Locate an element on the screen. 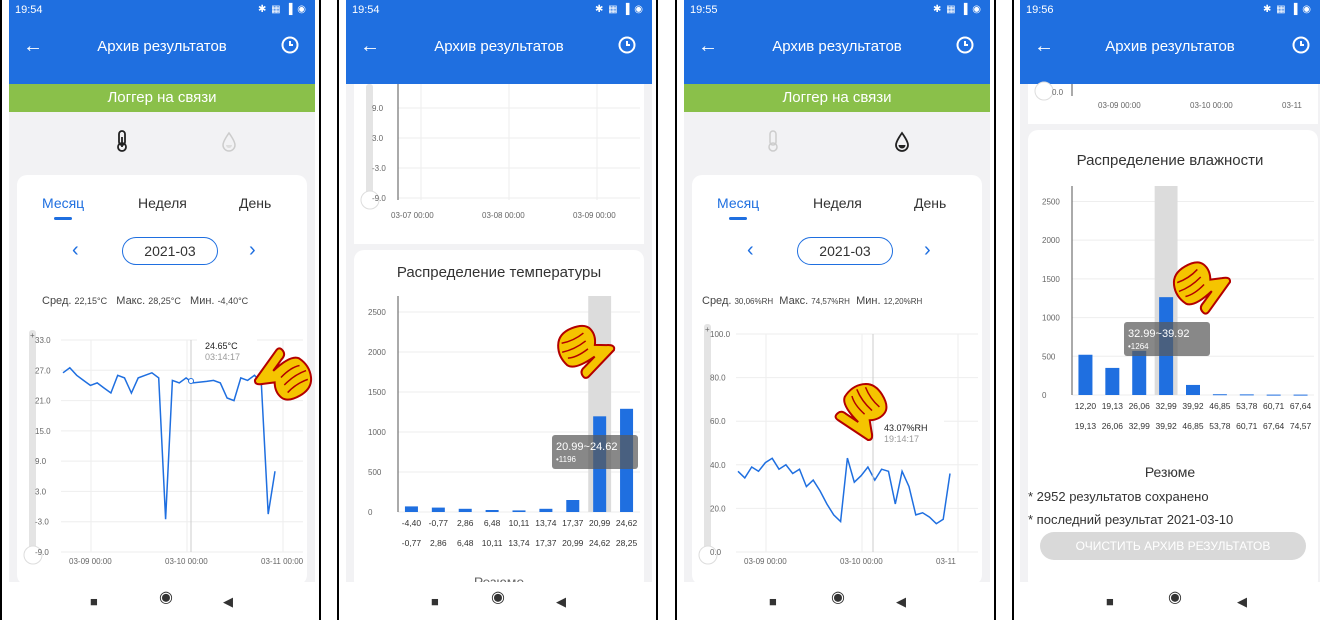  y-tick-label: 60.0 is located at coordinates (718, 421).